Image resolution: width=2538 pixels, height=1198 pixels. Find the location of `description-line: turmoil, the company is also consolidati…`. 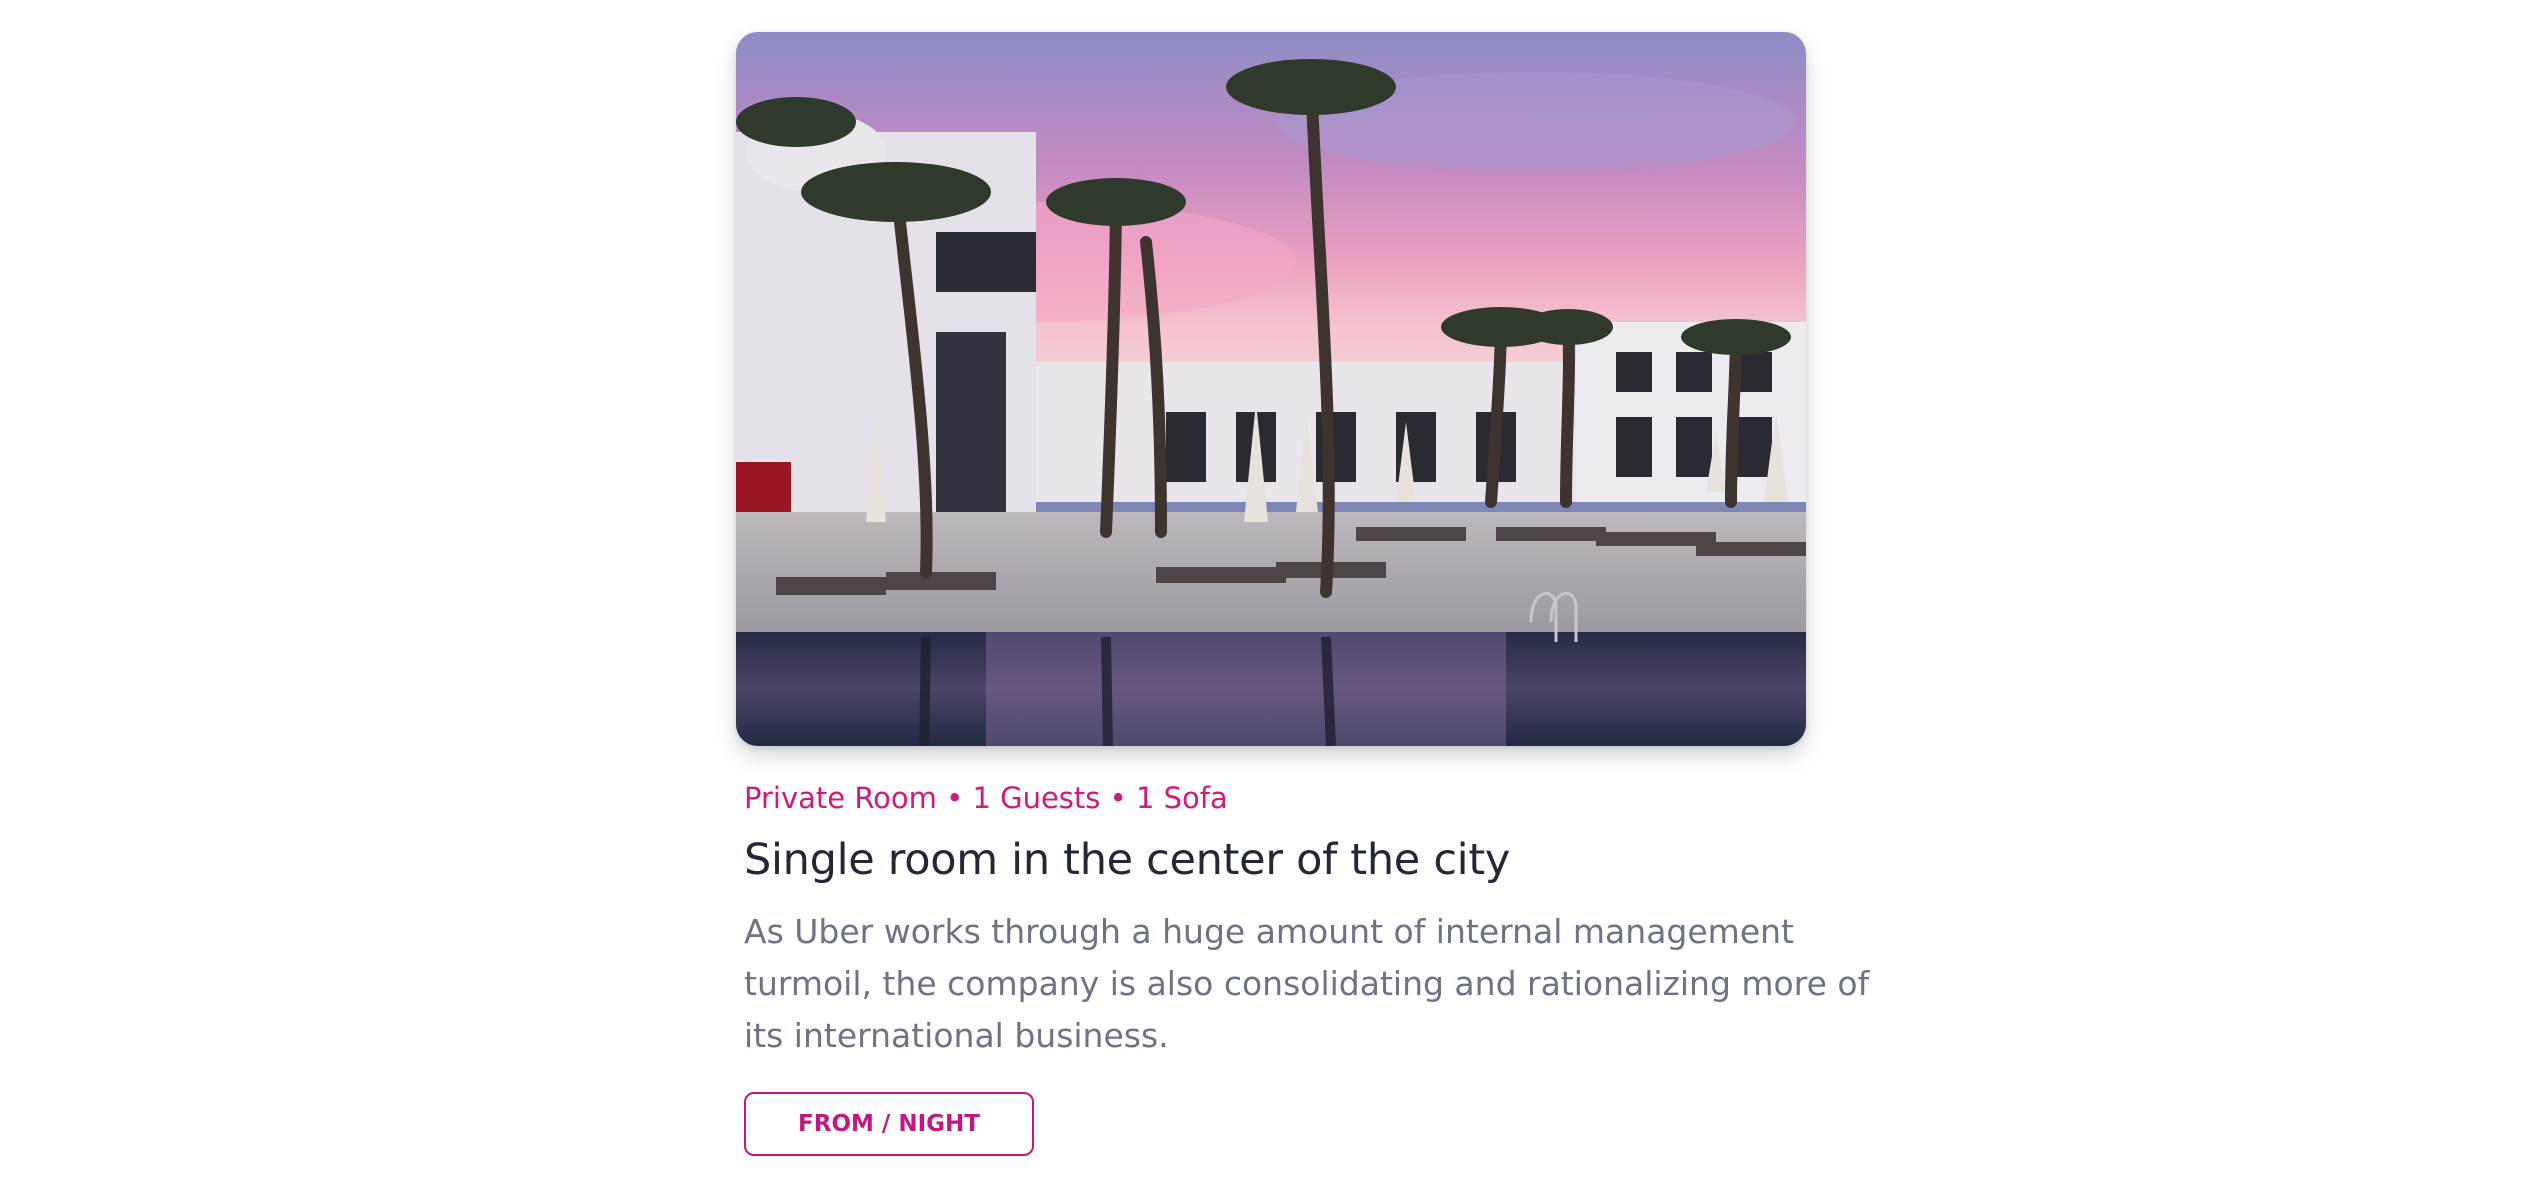

description-line: turmoil, the company is also consolidati… is located at coordinates (1307, 983).